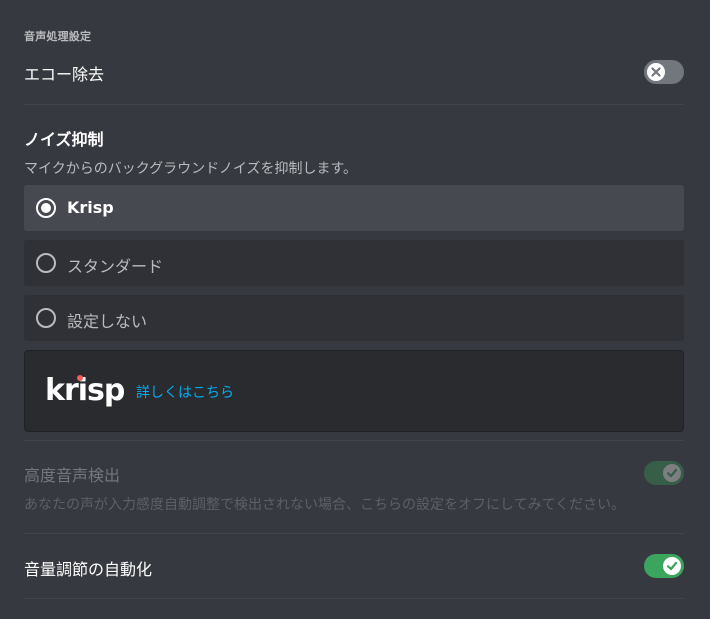 This screenshot has width=710, height=619. I want to click on krisp-learn-more-link: 詳しくはこちら, so click(185, 392).